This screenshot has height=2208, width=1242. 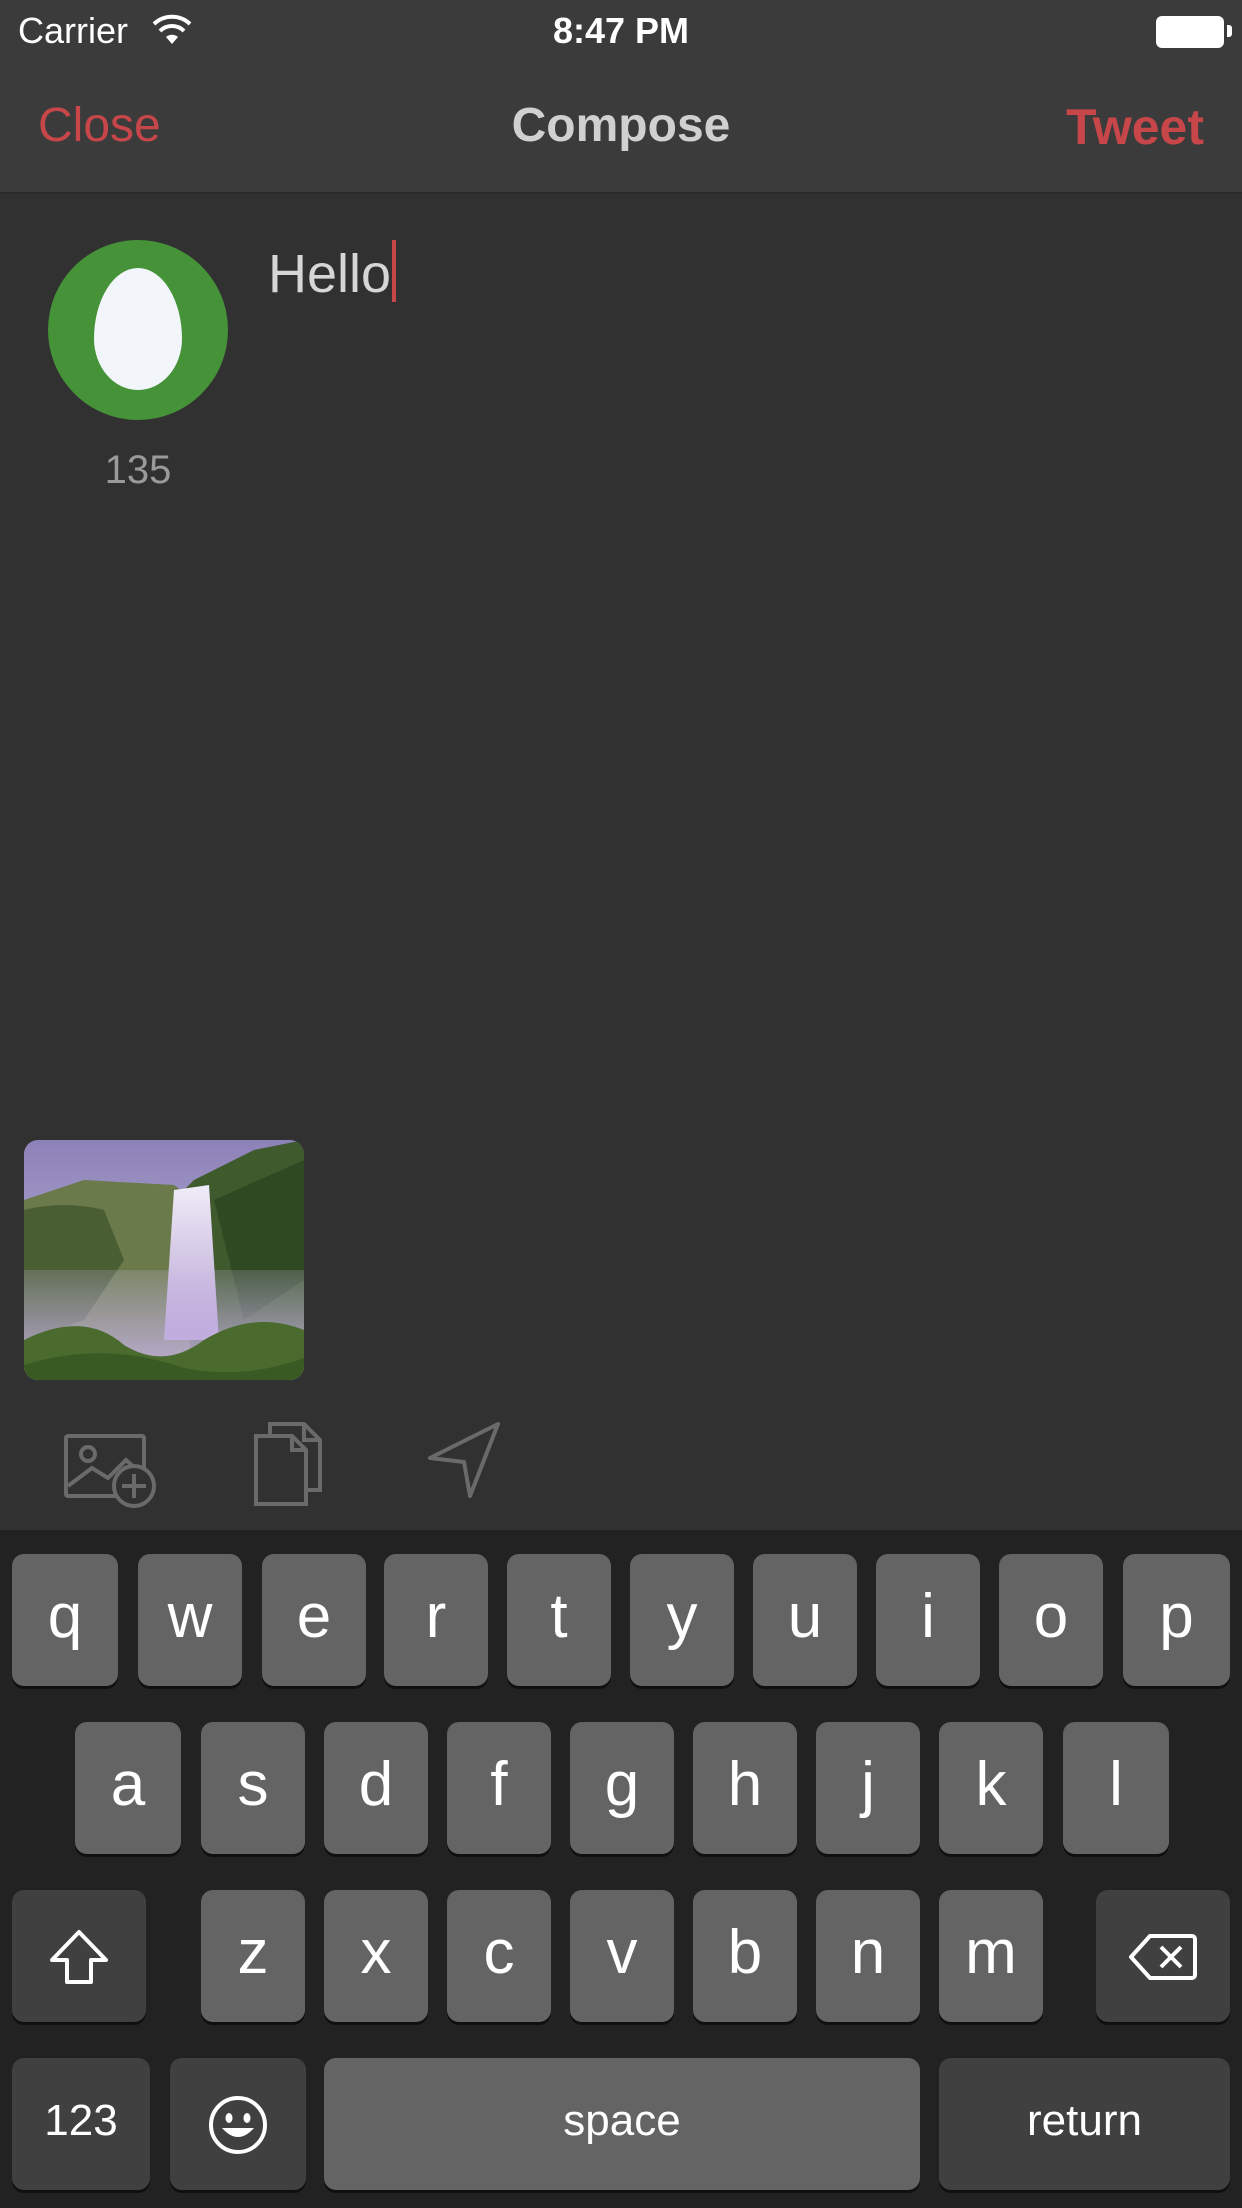 I want to click on shift-icon, so click(x=79, y=1956).